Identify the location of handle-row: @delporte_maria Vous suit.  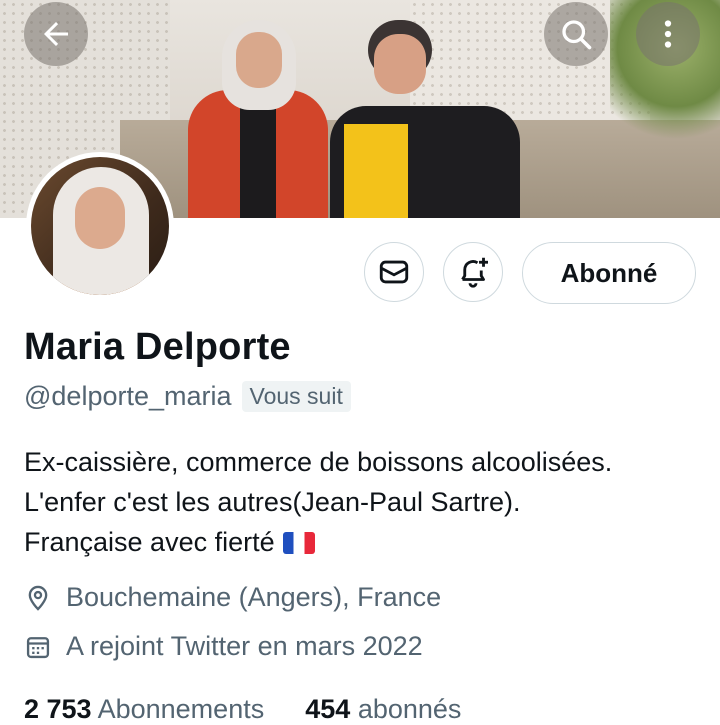
(187, 396).